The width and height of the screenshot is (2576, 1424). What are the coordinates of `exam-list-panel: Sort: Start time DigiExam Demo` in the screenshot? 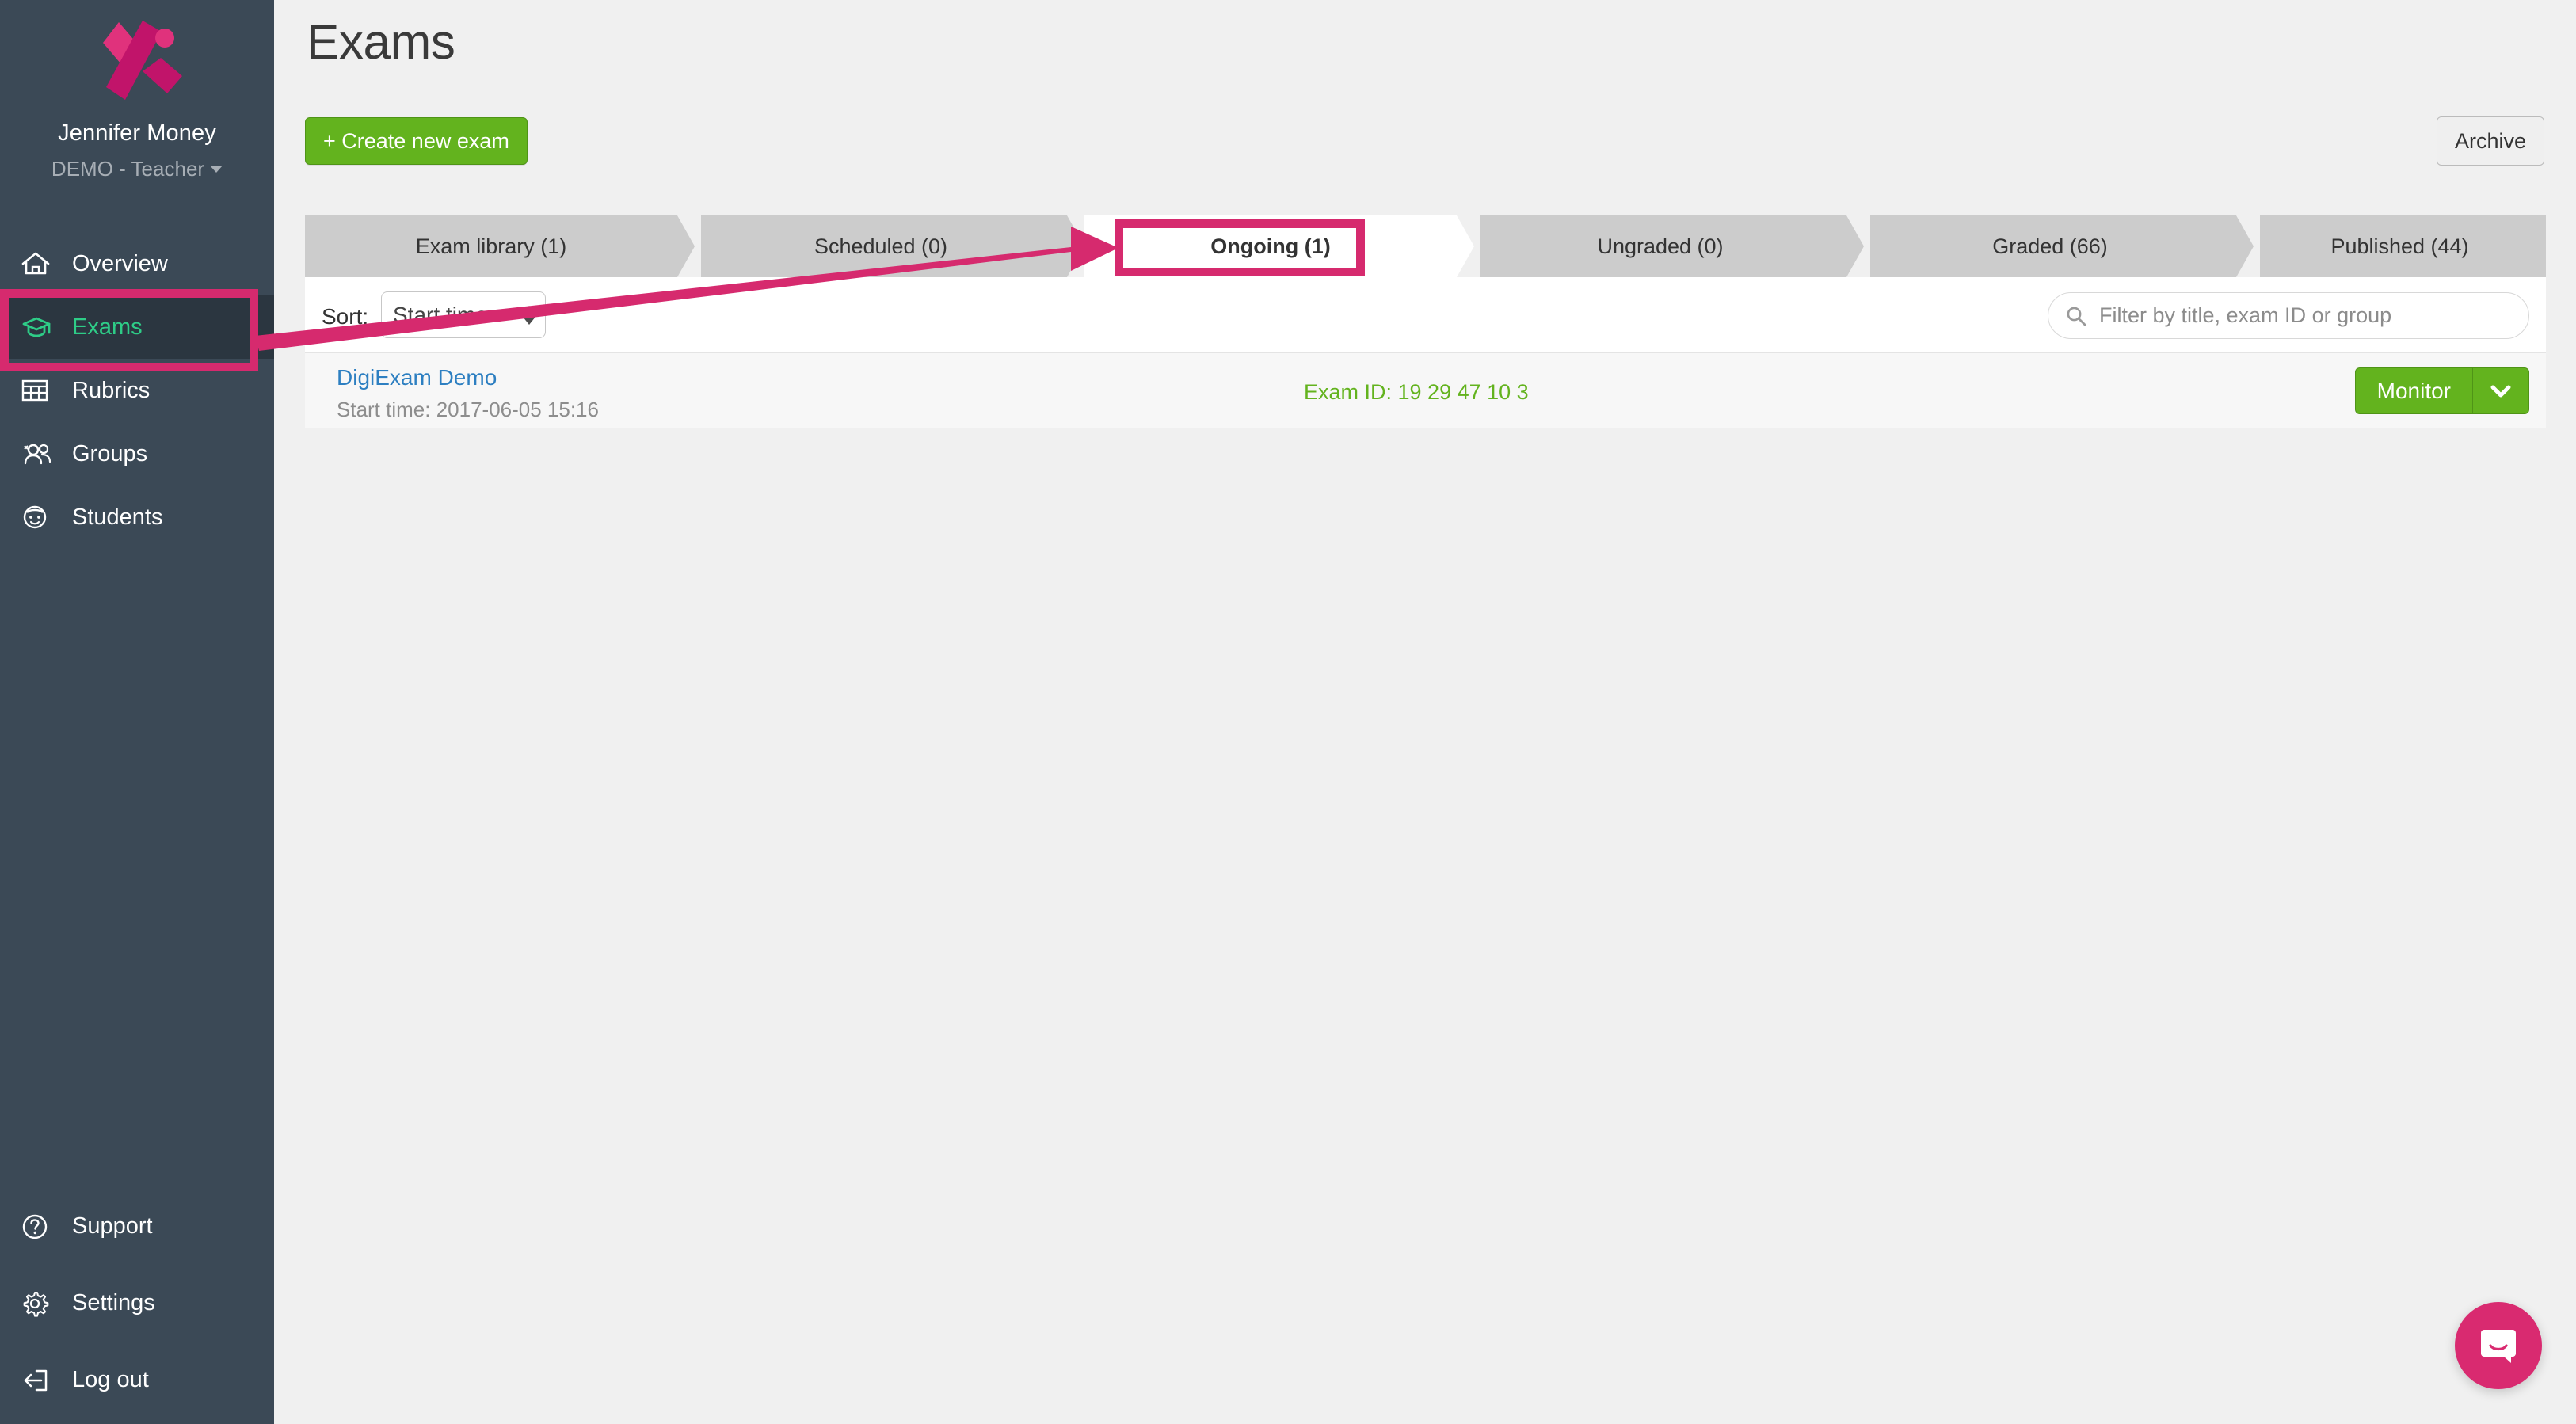 It's located at (1426, 352).